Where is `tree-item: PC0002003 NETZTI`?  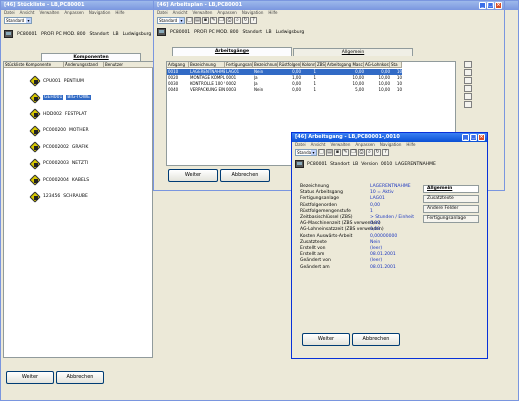
tree-item: PC0002003 NETZTI is located at coordinates (59, 164).